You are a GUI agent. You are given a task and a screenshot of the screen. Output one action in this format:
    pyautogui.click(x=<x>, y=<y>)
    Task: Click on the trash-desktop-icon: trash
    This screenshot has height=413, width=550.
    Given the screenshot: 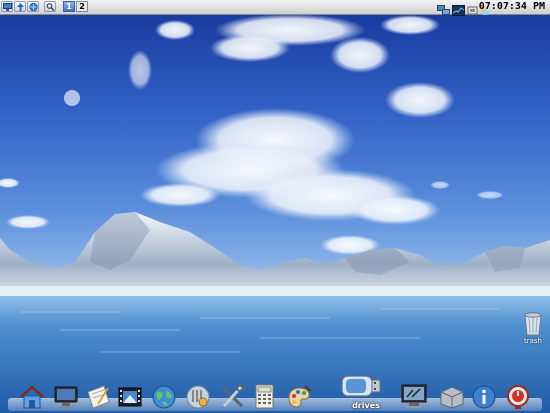 What is the action you would take?
    pyautogui.click(x=533, y=327)
    